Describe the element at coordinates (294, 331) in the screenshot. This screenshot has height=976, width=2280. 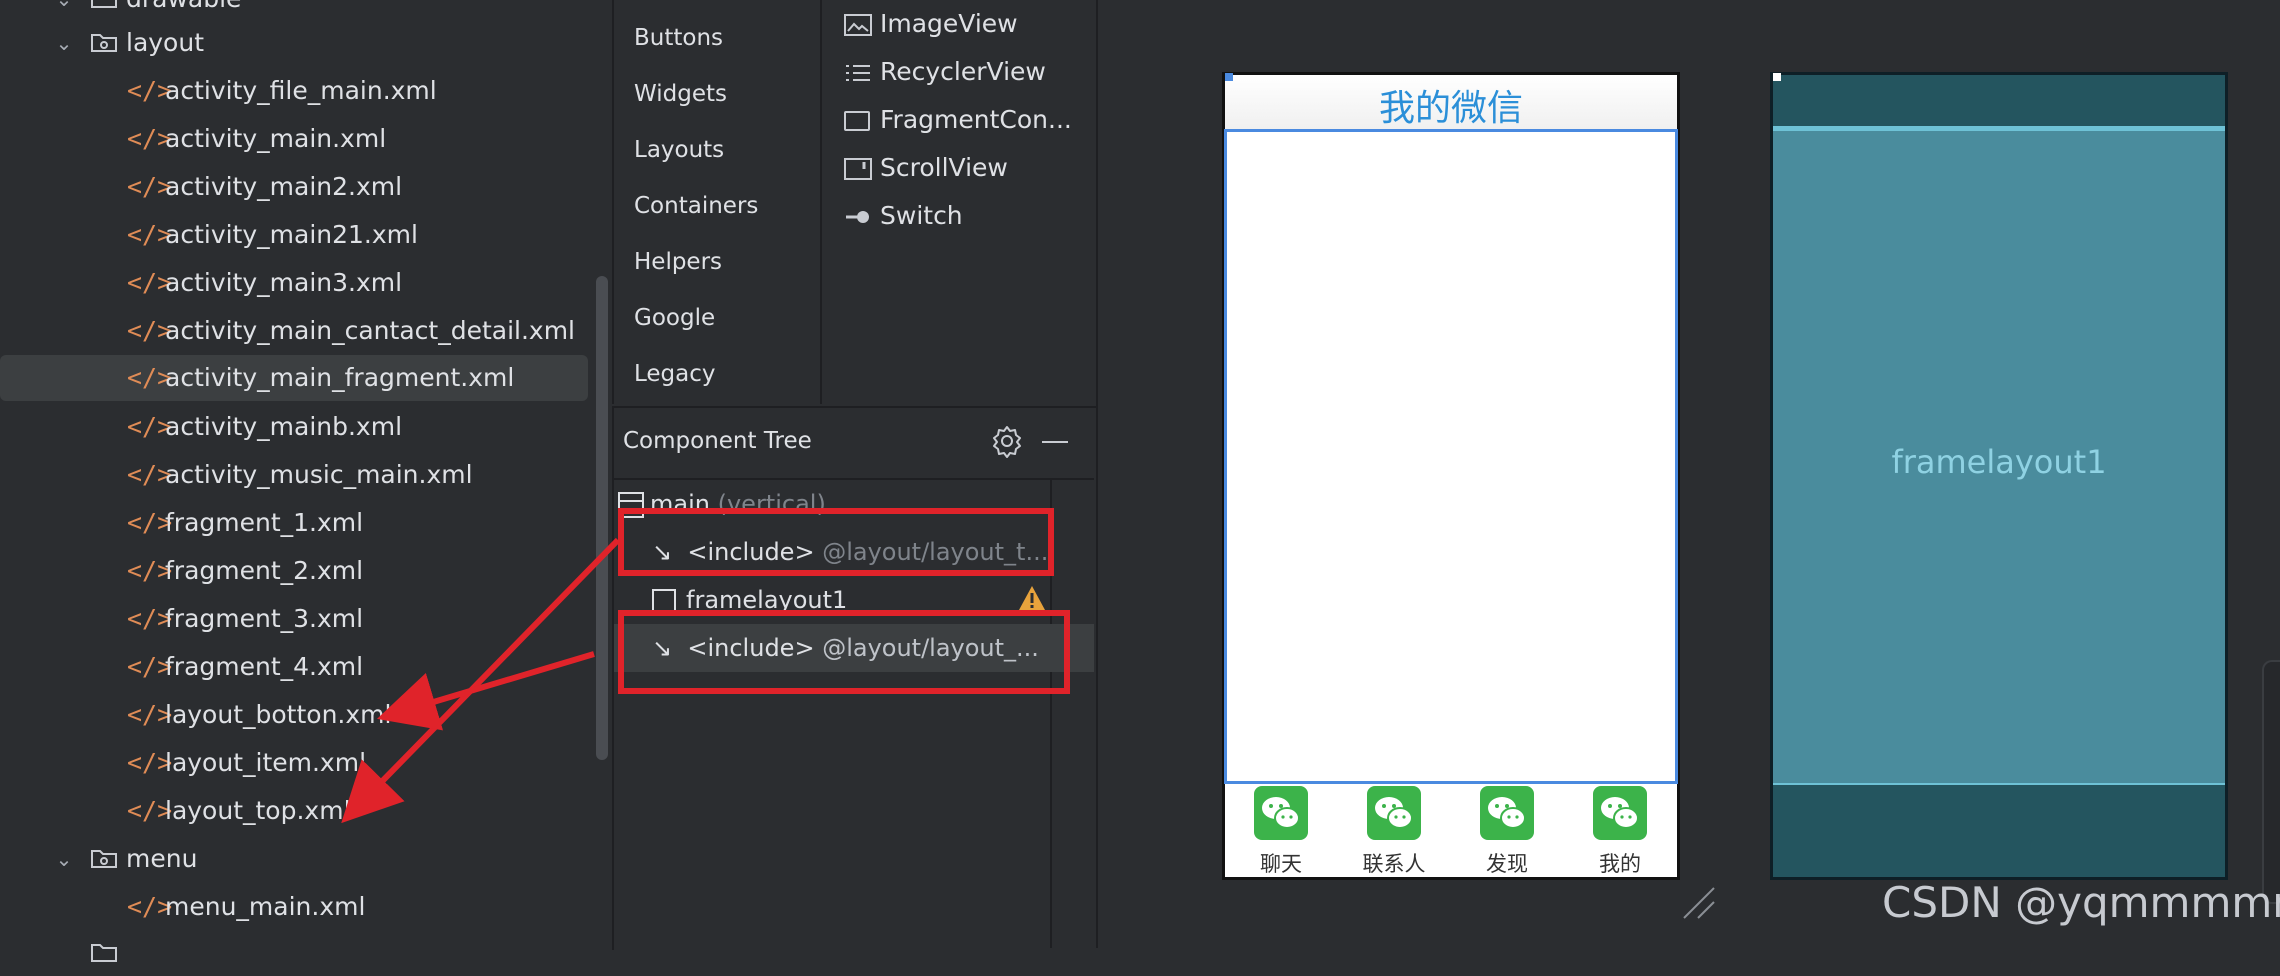
I see `tree-file: </> activity_main_cantact_detail.xml` at that location.